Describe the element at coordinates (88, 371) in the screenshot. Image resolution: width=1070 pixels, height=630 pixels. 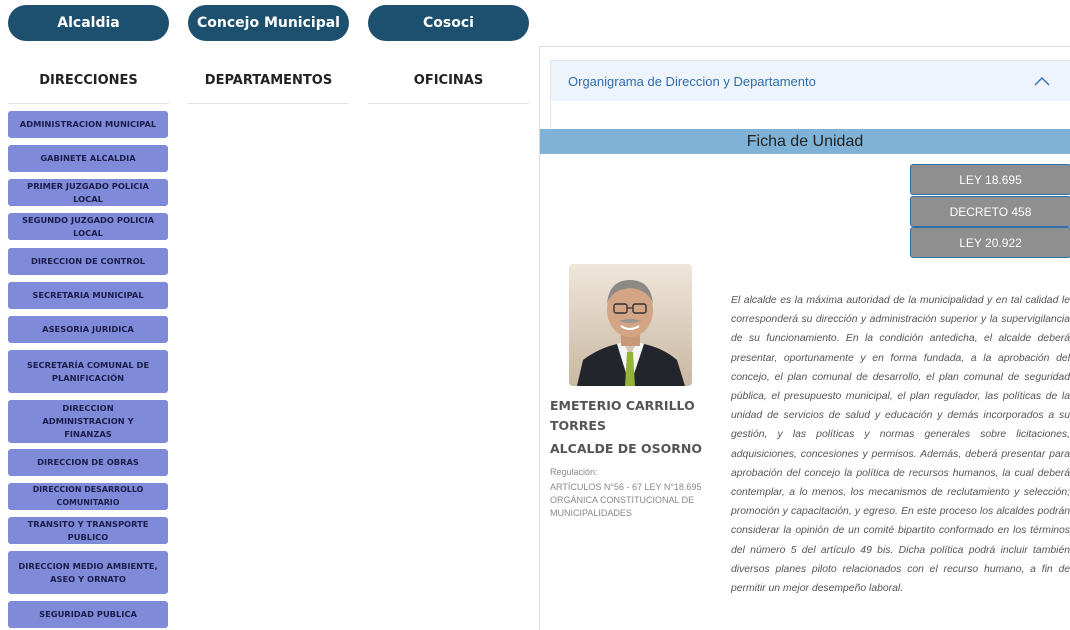
I see `direccion-secplan: SECRETARÍA COMUNAL DE PLANIFICACIÓN` at that location.